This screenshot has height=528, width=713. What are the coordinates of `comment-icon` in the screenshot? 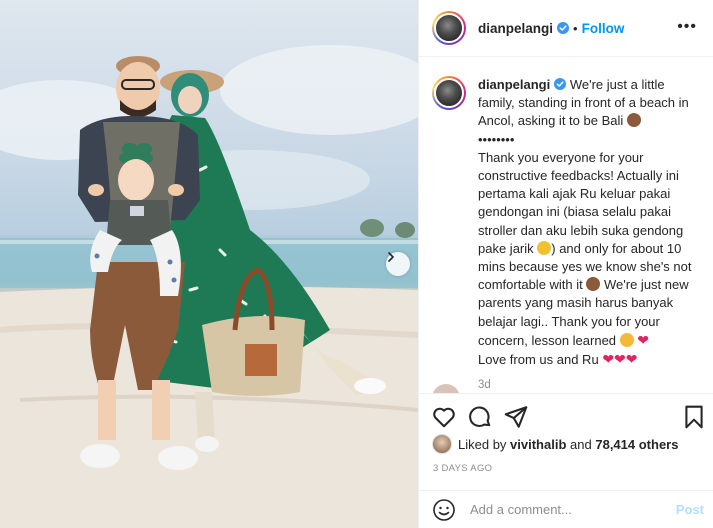 It's located at (480, 417).